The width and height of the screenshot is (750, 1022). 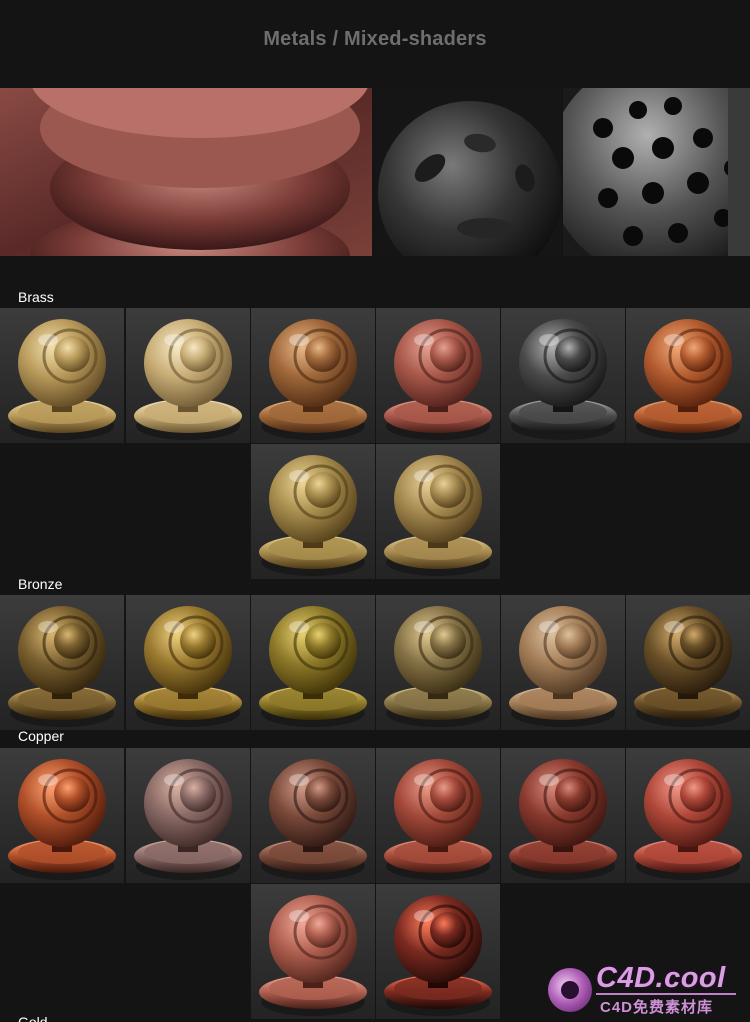 What do you see at coordinates (666, 994) in the screenshot?
I see `watermark-divider` at bounding box center [666, 994].